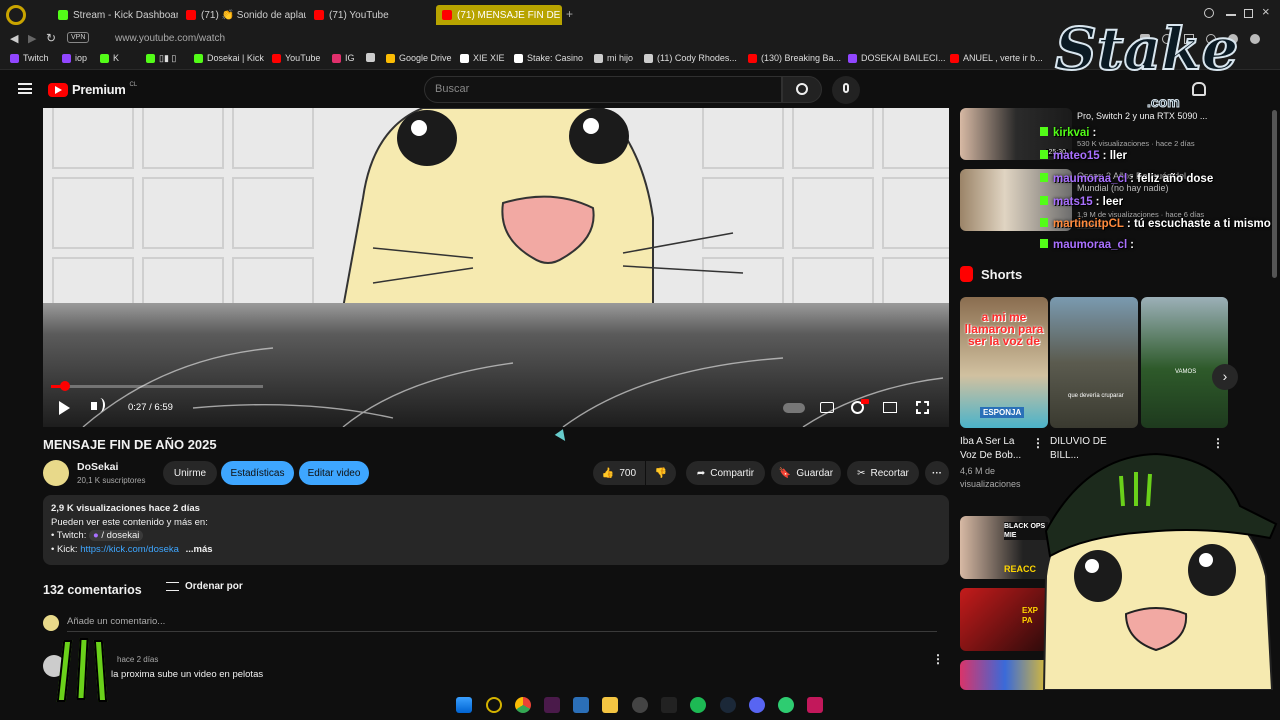  I want to click on close-window-button: ×, so click(1266, 11).